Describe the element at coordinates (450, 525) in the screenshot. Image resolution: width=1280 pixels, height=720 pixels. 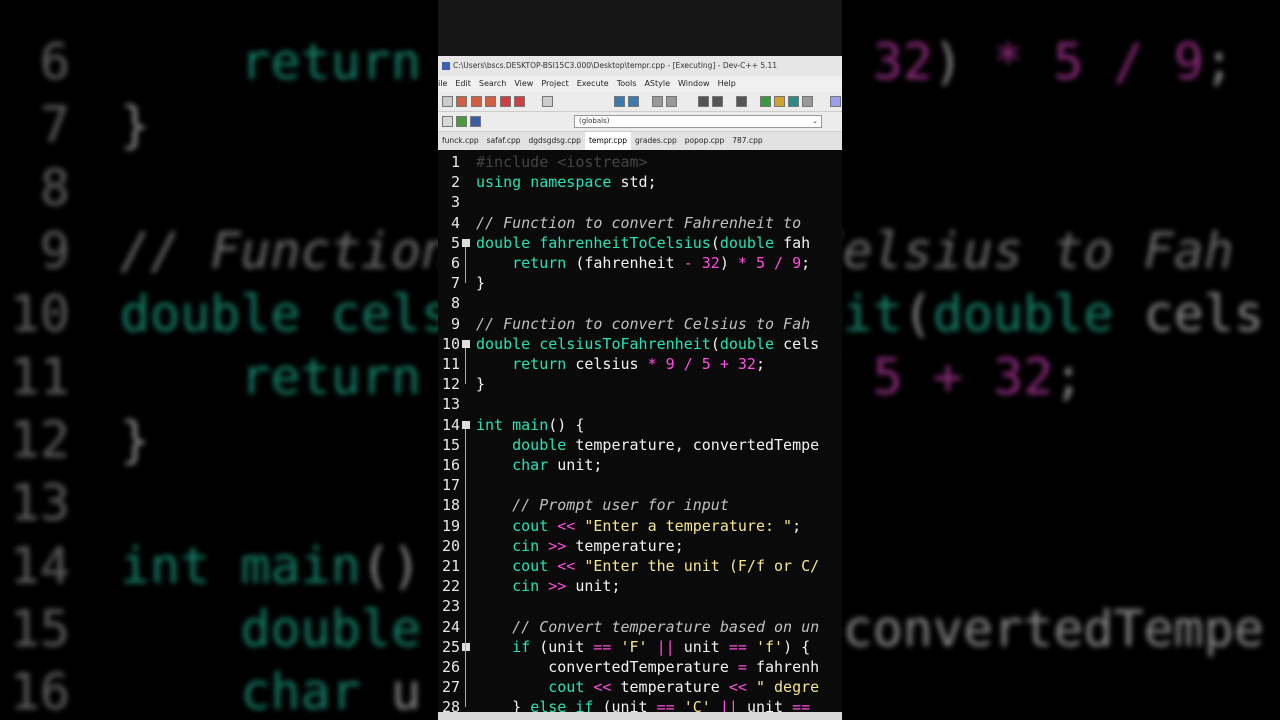
I see `line-number: 19` at that location.